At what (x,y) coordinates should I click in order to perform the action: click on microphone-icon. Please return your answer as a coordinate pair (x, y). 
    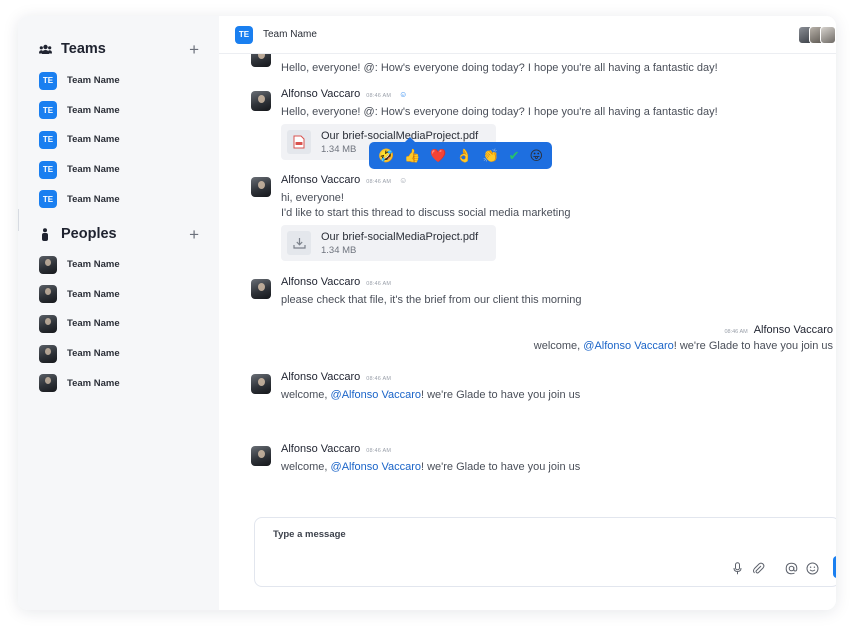
    Looking at the image, I should click on (737, 568).